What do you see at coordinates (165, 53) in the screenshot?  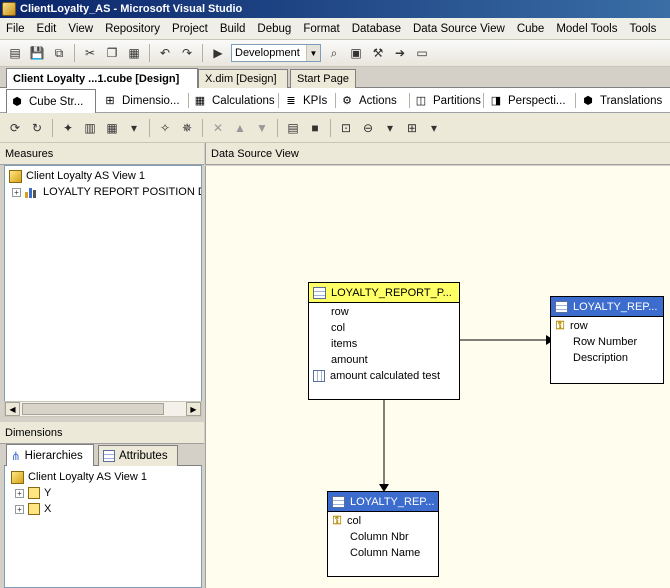 I see `undo-icon: ↶` at bounding box center [165, 53].